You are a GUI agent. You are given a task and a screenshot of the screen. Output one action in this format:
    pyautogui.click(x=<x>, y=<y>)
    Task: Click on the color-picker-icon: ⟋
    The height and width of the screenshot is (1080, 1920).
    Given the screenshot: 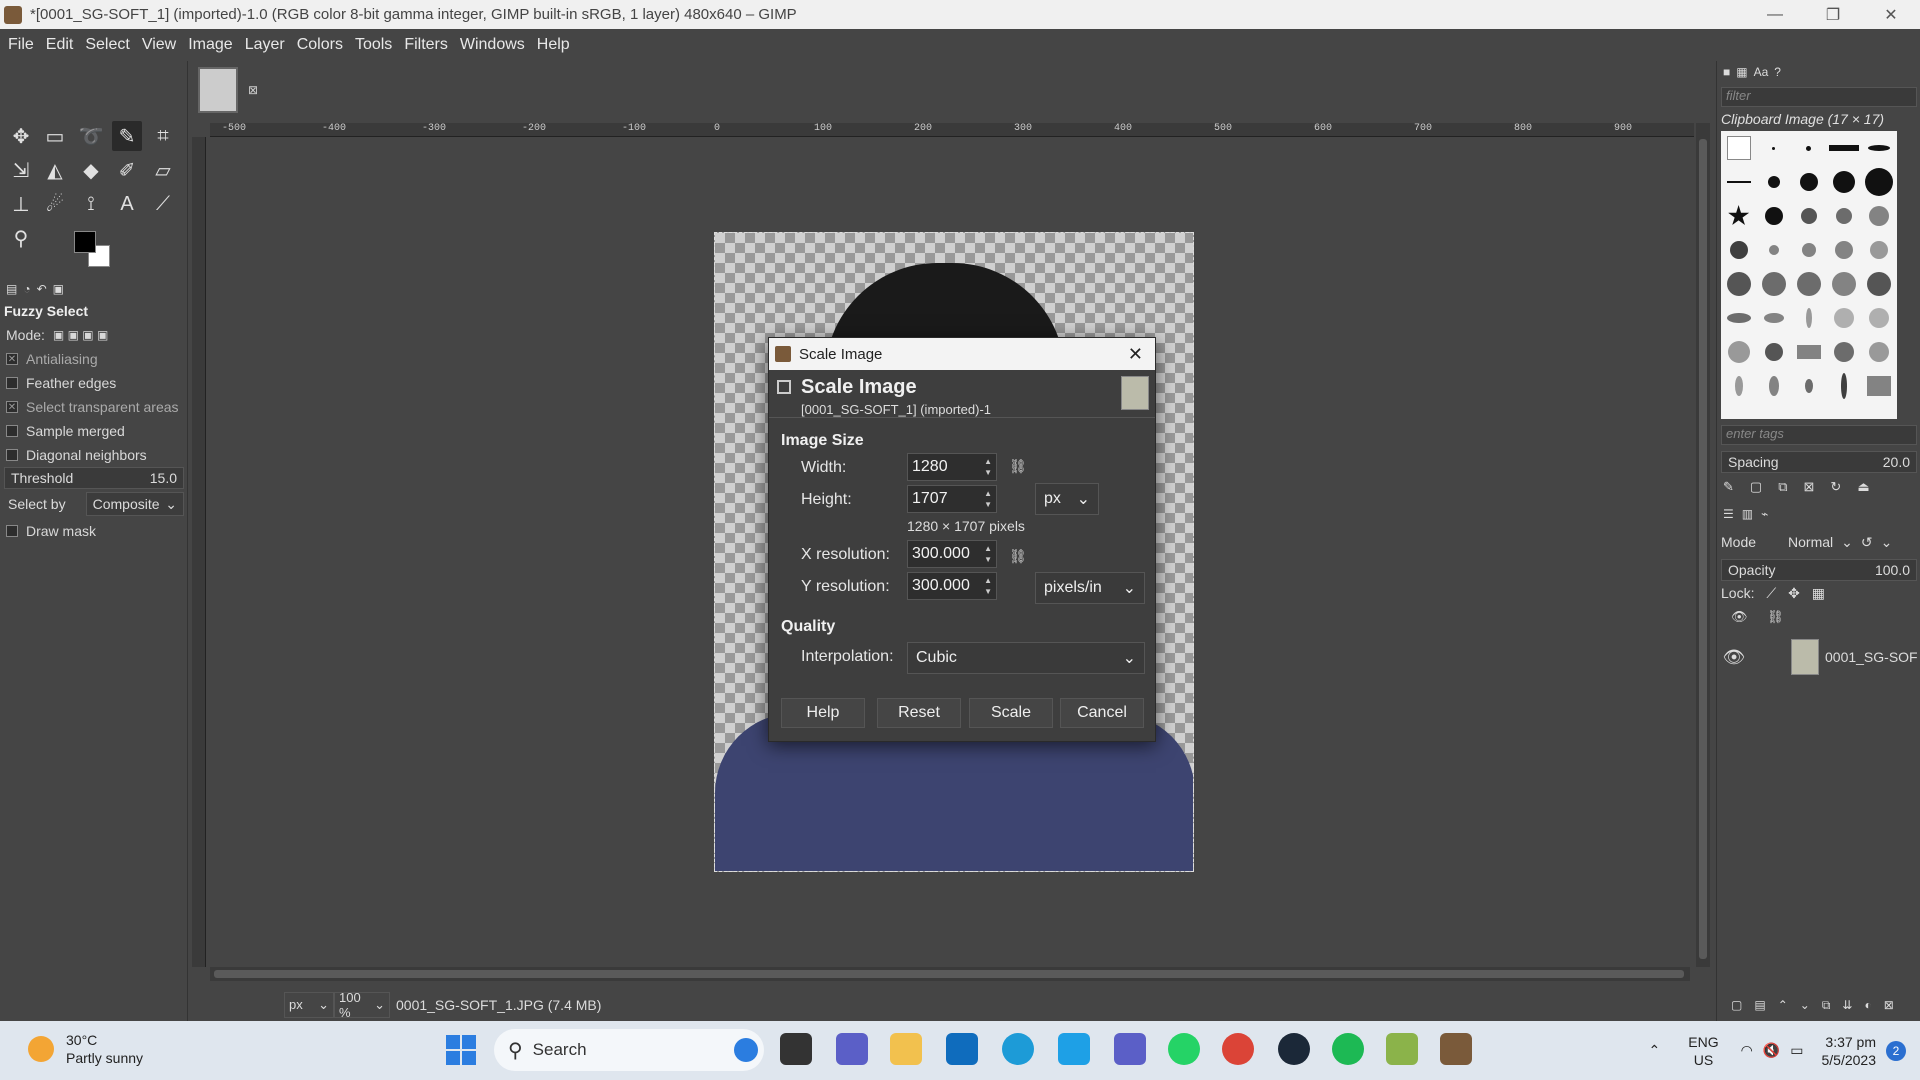 What is the action you would take?
    pyautogui.click(x=163, y=204)
    